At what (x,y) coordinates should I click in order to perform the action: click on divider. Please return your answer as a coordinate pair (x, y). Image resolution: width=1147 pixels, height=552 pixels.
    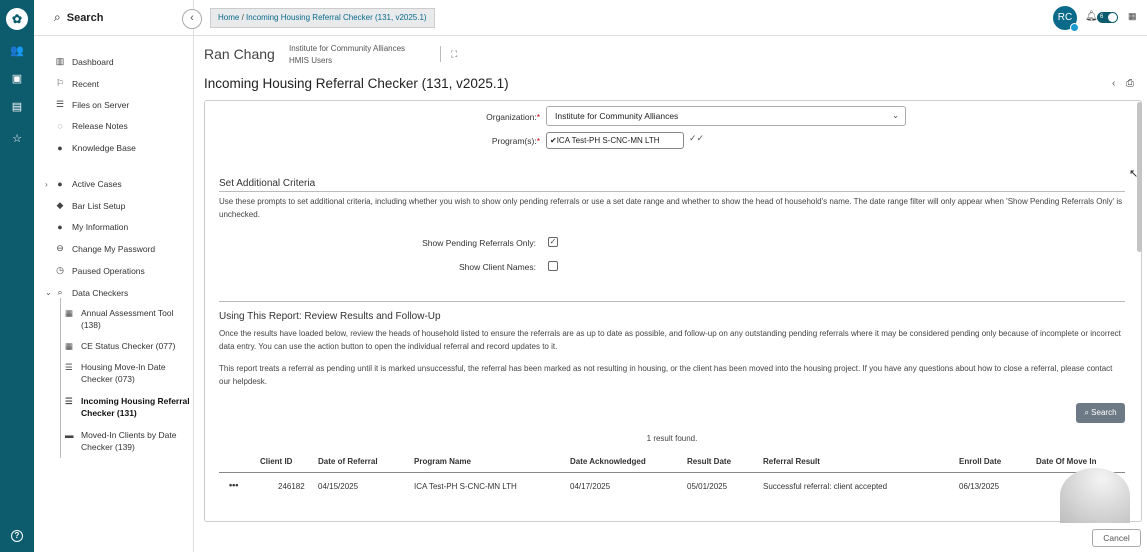
    Looking at the image, I should click on (440, 54).